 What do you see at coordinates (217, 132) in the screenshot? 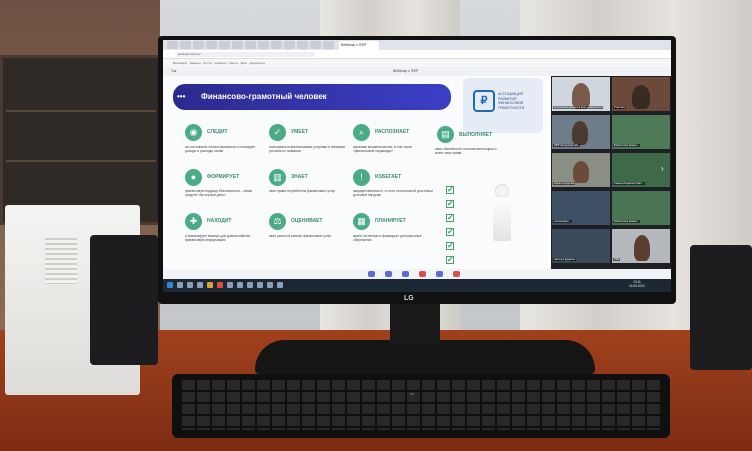
I see `skill-title: СЛЕДИТ` at bounding box center [217, 132].